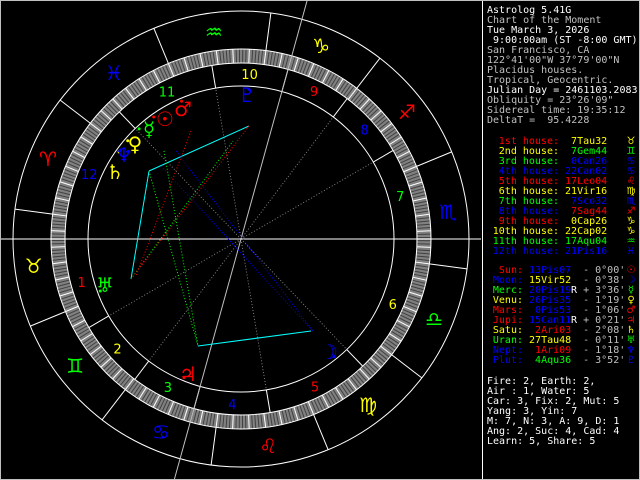 The width and height of the screenshot is (640, 480). Describe the element at coordinates (214, 32) in the screenshot. I see `zodiac-sign-icon: ♒` at that location.